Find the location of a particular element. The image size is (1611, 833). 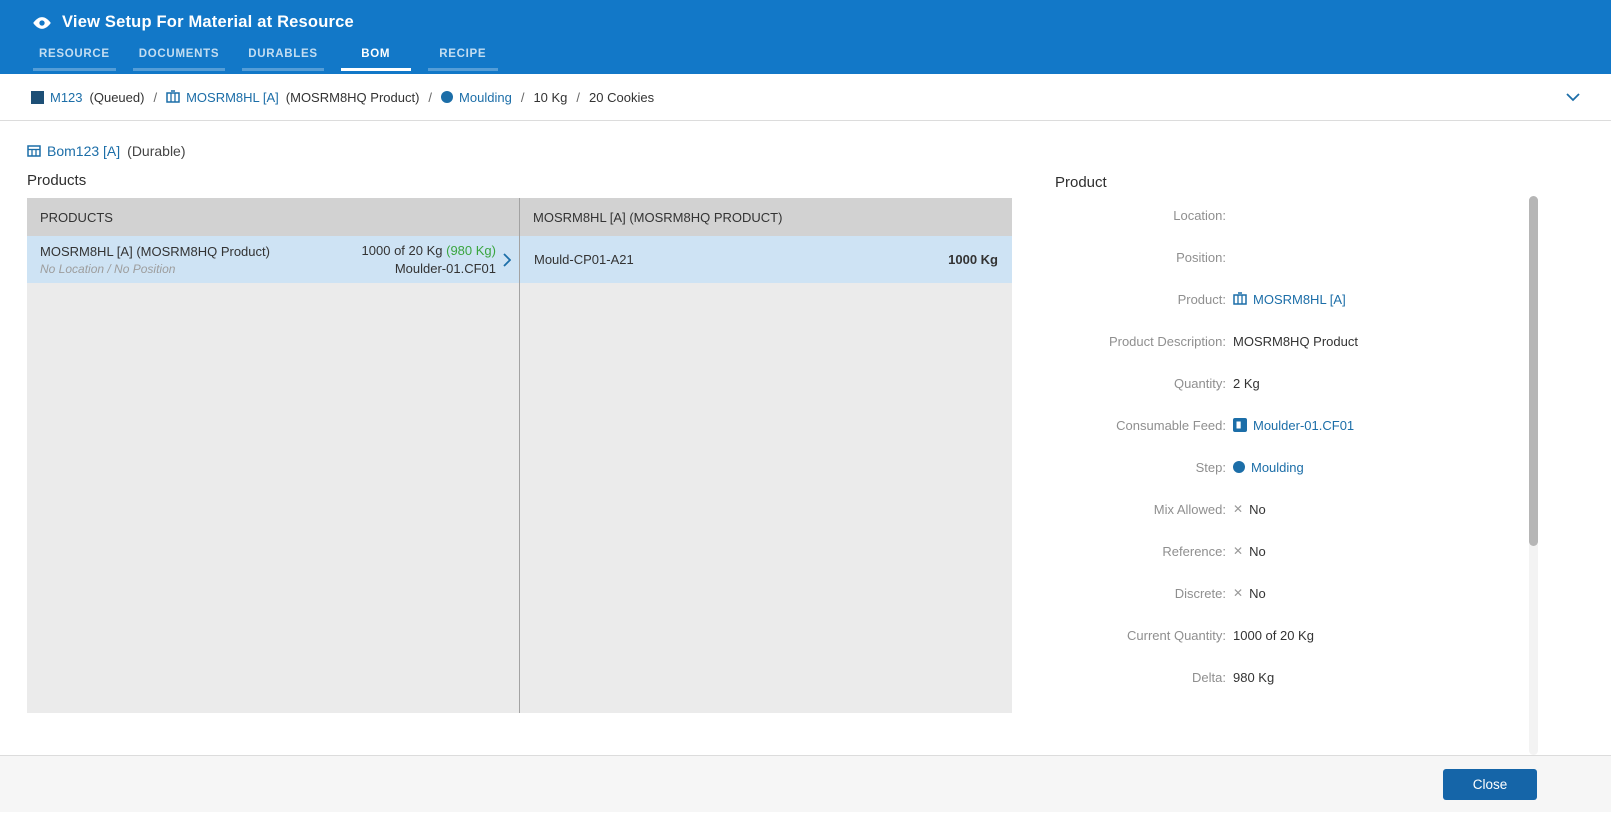

bom-line: Bom123 [A] (Durable) is located at coordinates (519, 151).